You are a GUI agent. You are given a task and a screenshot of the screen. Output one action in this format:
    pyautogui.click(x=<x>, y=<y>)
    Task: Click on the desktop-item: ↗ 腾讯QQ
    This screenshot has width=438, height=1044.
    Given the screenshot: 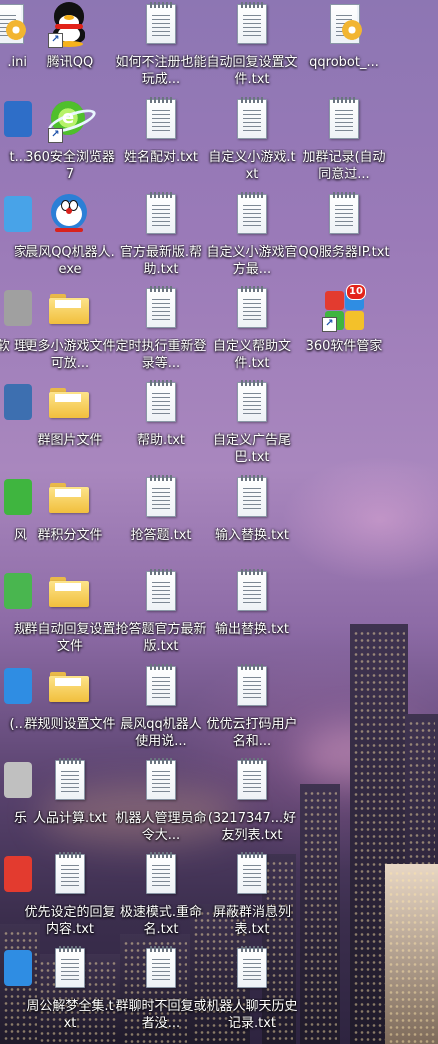 What is the action you would take?
    pyautogui.click(x=70, y=45)
    